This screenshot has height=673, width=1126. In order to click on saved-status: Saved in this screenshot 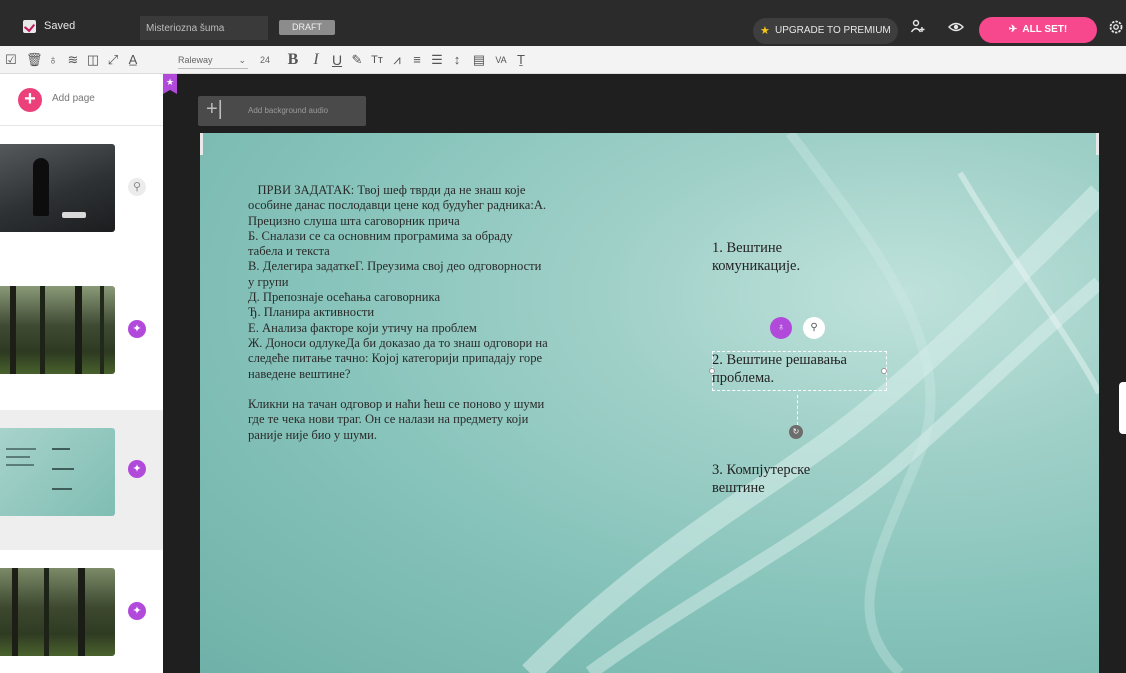, I will do `click(60, 26)`.